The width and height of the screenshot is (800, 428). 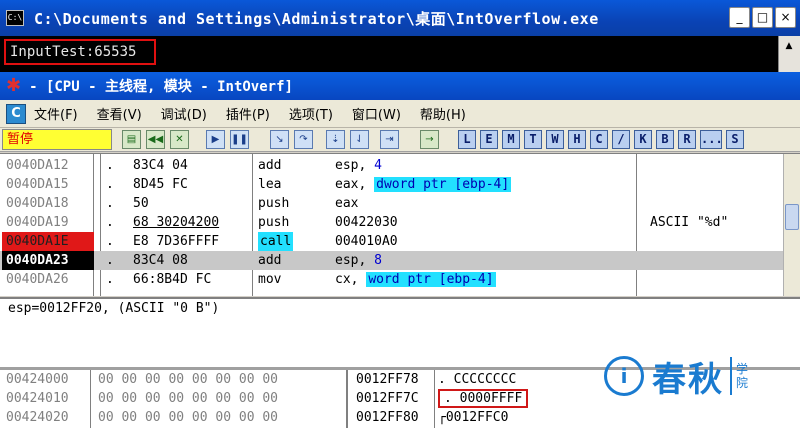 What do you see at coordinates (400, 54) in the screenshot?
I see `console-output: InputTest:65535 ▲` at bounding box center [400, 54].